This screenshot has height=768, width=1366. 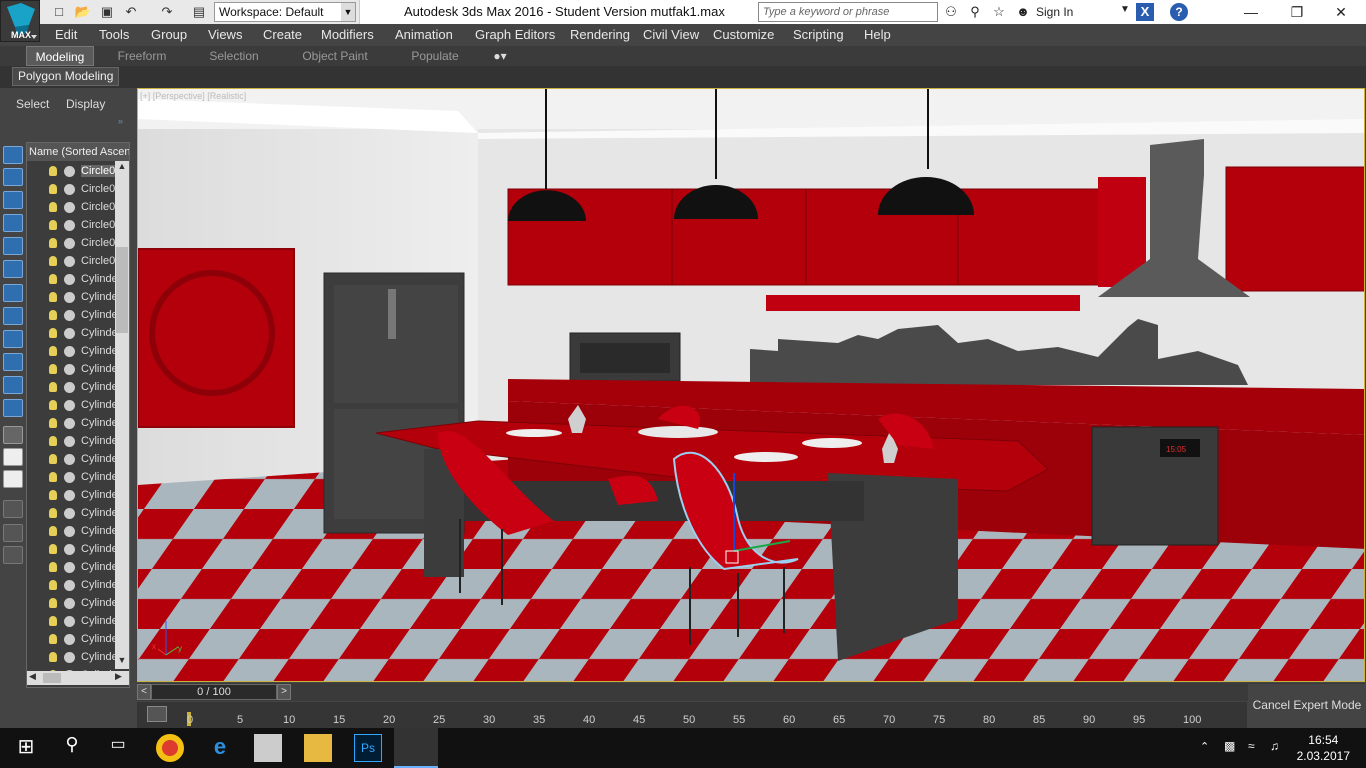 I want to click on 3dsmax-taskbar-icon, so click(x=416, y=748).